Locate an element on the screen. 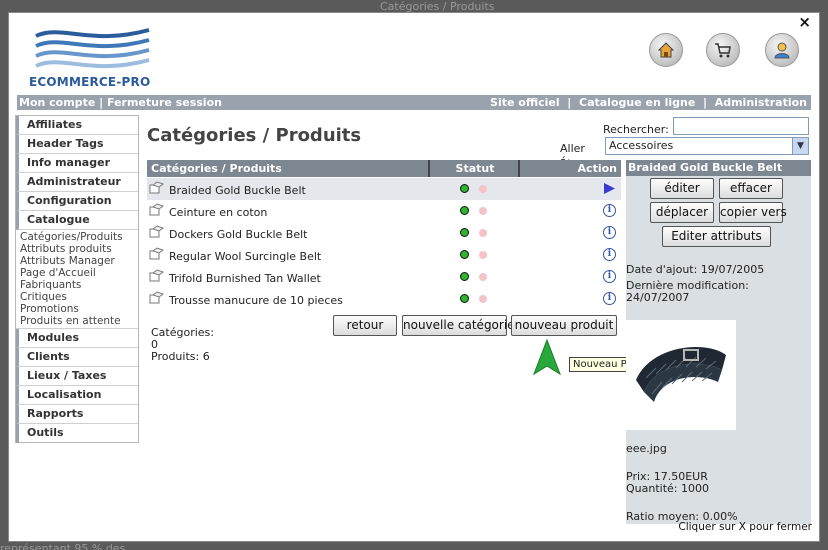 The width and height of the screenshot is (828, 550). online-catalog-link: Catalogue en ligne is located at coordinates (637, 102).